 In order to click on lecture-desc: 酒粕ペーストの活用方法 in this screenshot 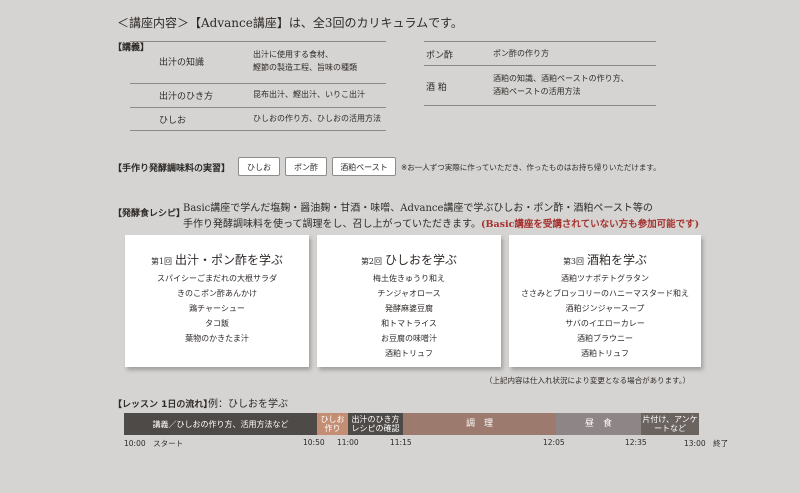, I will do `click(537, 91)`.